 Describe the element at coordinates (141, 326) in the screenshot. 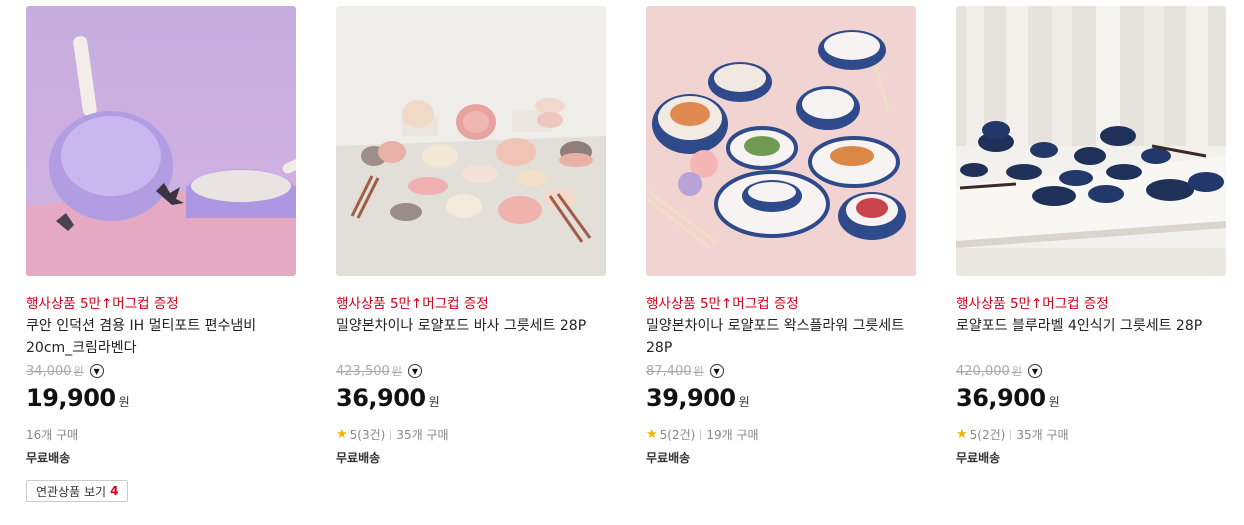

I see `product-title-line: 쿠안 인덕션 겸용 IH 멀티포트 편수냄비` at that location.